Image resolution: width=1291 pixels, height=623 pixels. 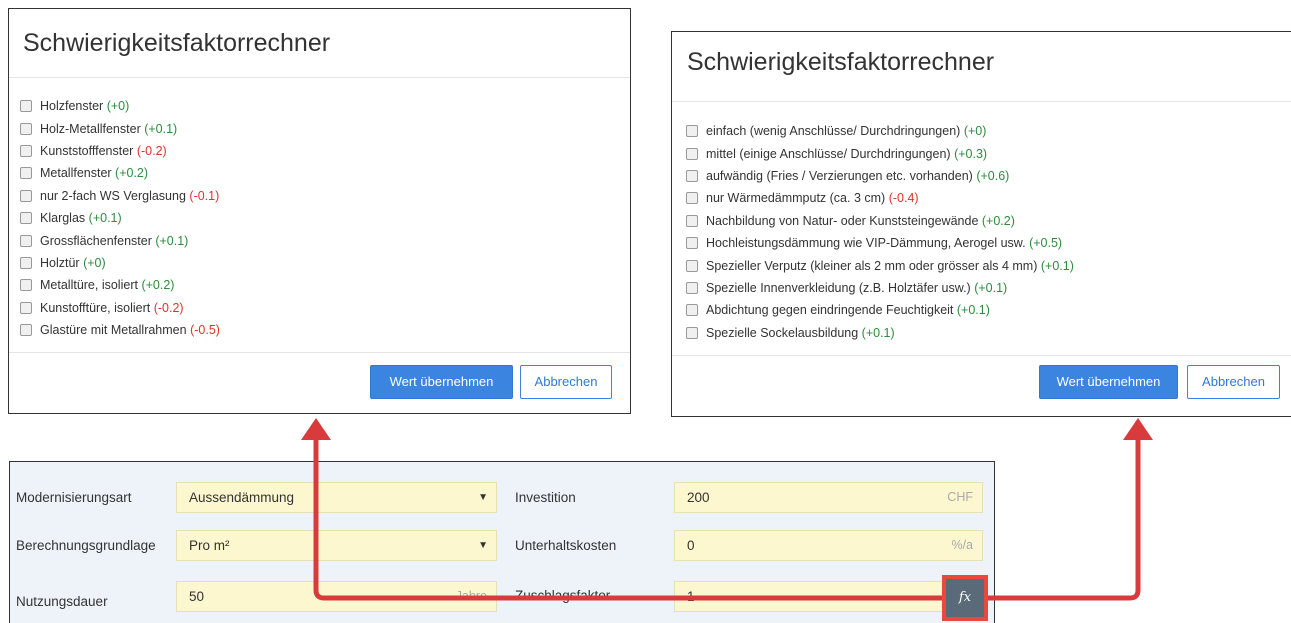 What do you see at coordinates (325, 173) in the screenshot?
I see `option-item: Metallfenster (+0.2)` at bounding box center [325, 173].